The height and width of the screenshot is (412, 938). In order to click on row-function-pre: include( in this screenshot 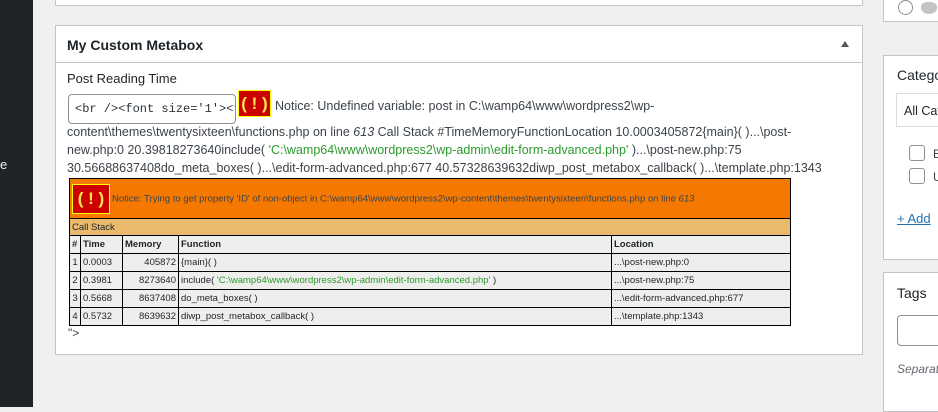, I will do `click(199, 280)`.